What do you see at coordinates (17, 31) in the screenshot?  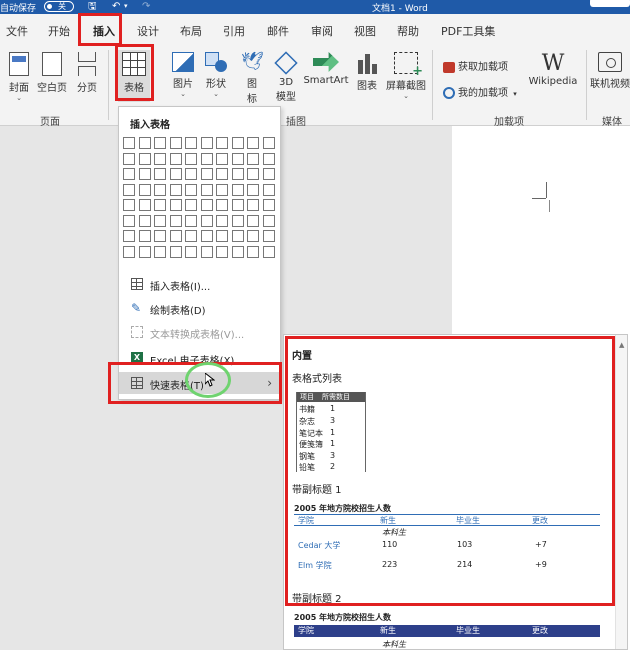 I see `tab-file: 文件` at bounding box center [17, 31].